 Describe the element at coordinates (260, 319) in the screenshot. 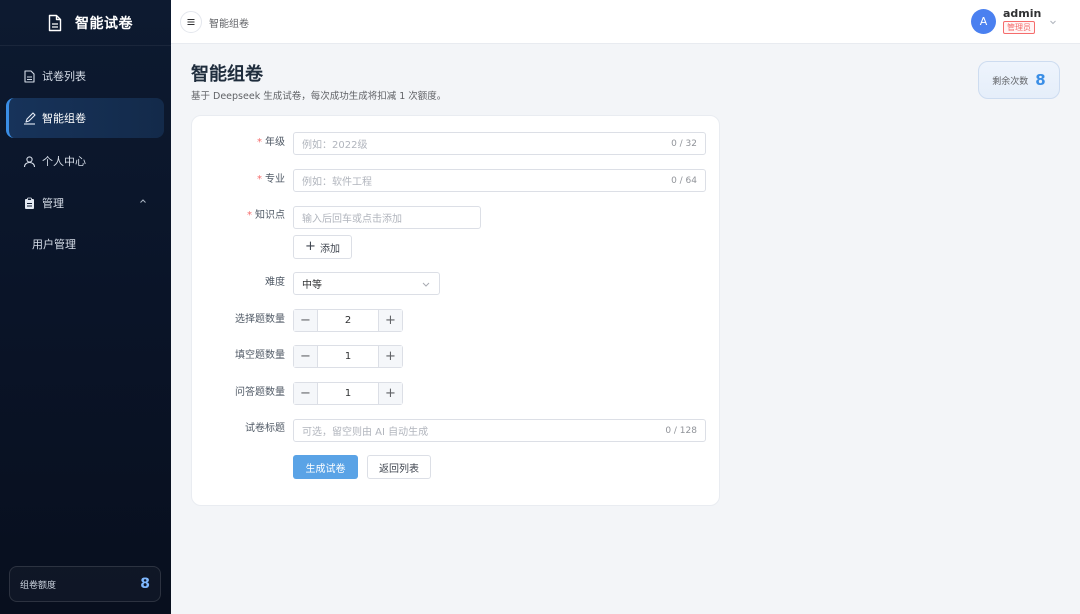

I see `choice-count-label: 选择题数量` at that location.